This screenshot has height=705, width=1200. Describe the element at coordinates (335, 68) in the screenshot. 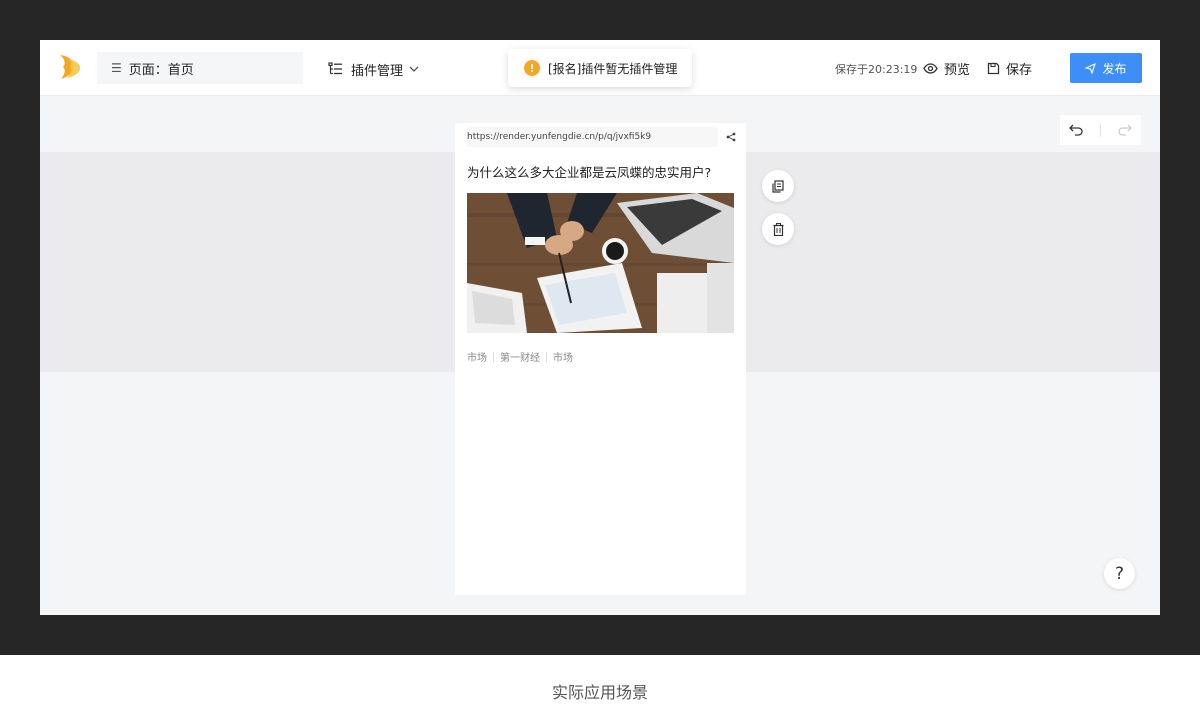

I see `tree-list-icon` at that location.